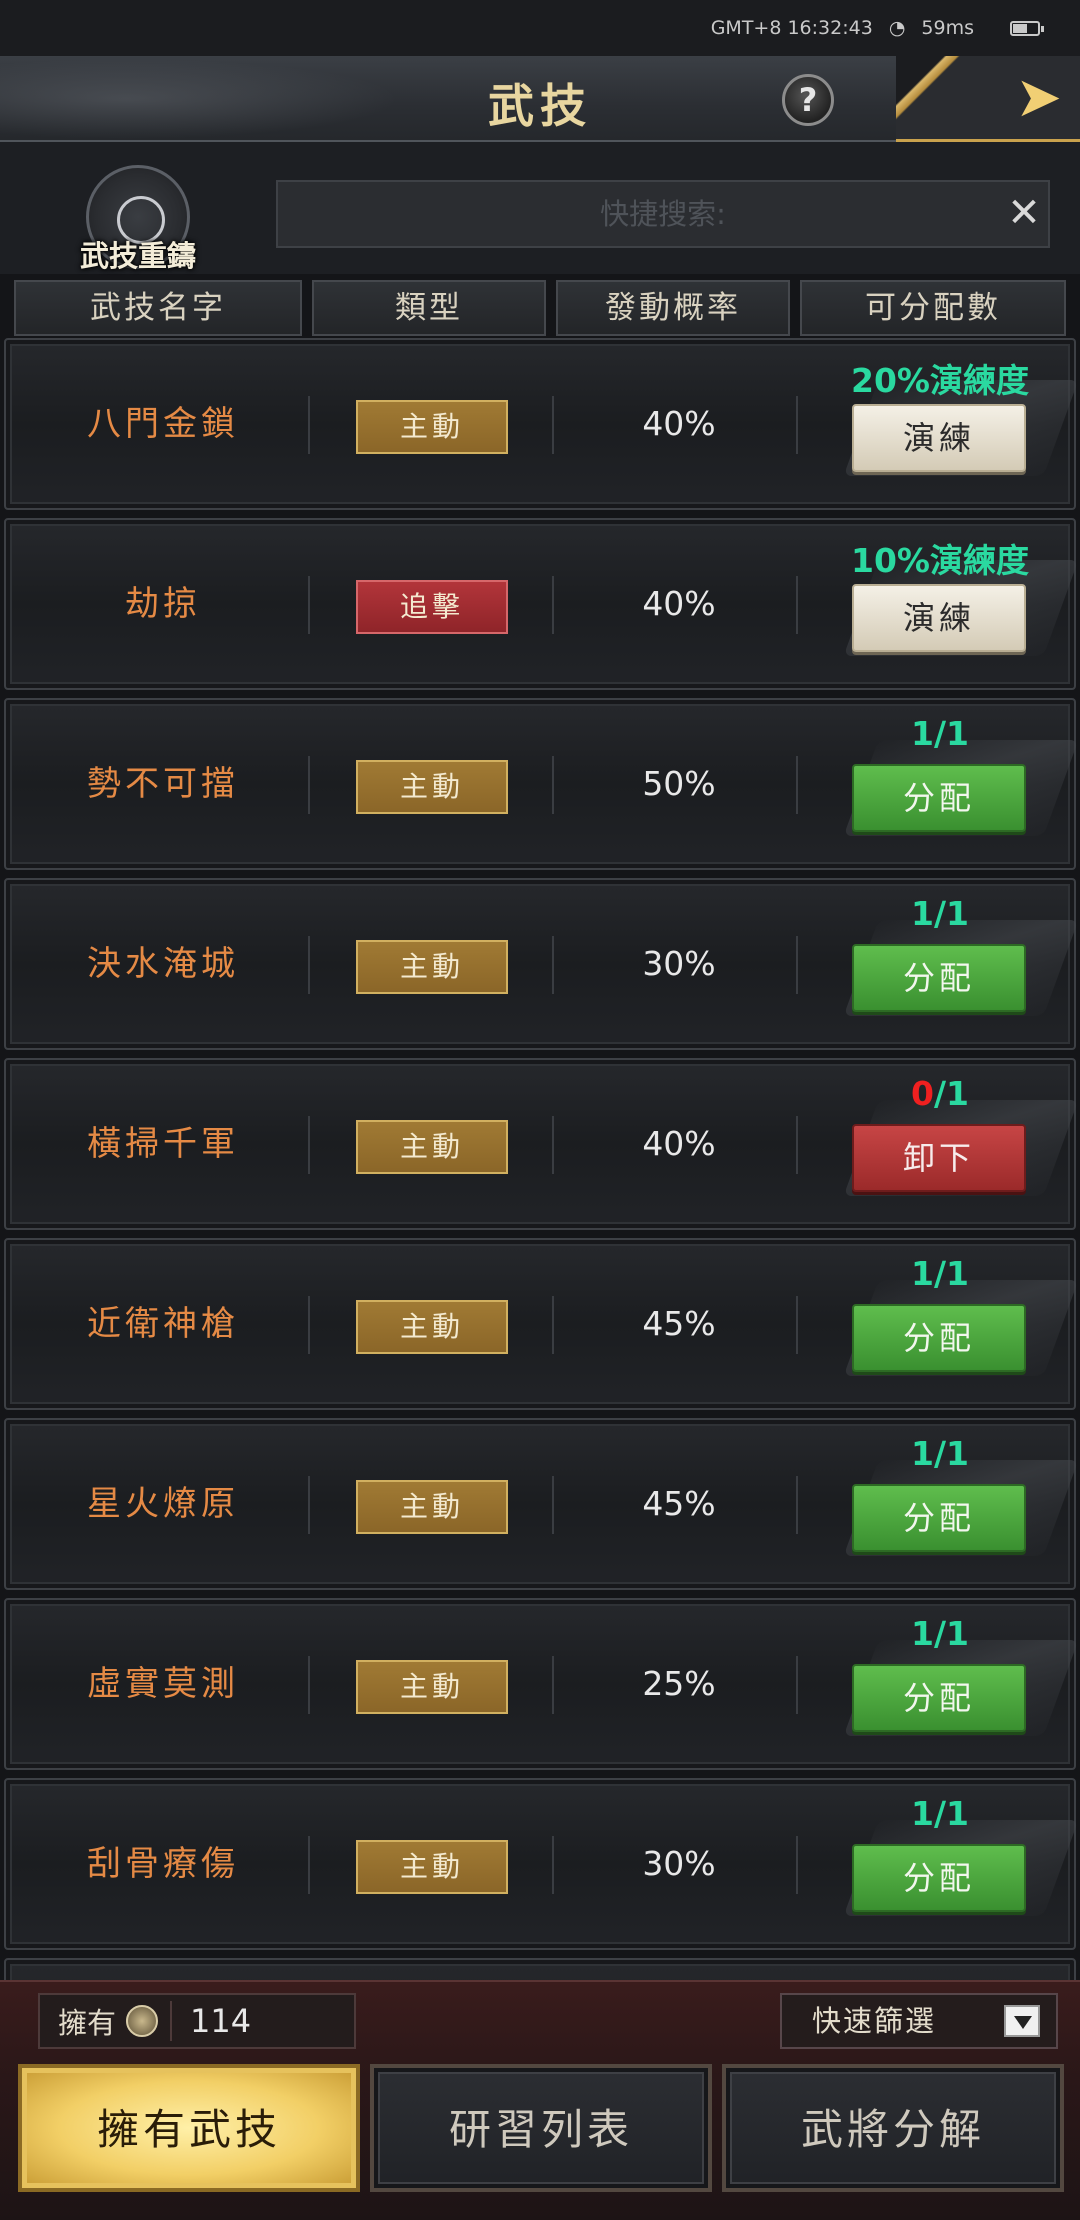  I want to click on tab-general-decompose: 武將分解, so click(893, 2128).